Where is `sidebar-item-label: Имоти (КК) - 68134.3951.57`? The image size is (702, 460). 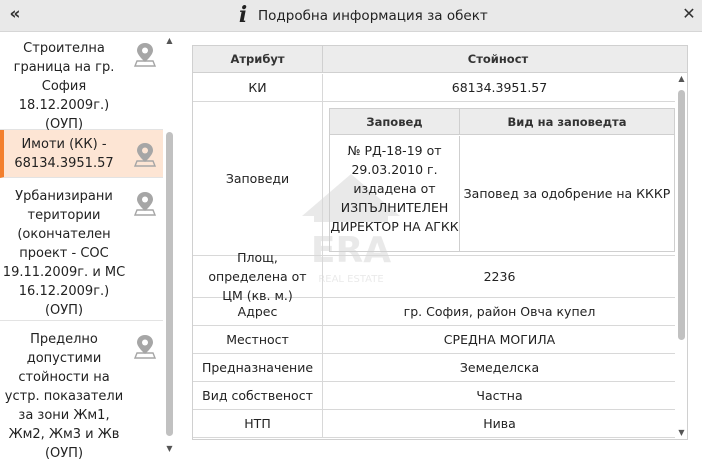
sidebar-item-label: Имоти (КК) - 68134.3951.57 is located at coordinates (64, 154).